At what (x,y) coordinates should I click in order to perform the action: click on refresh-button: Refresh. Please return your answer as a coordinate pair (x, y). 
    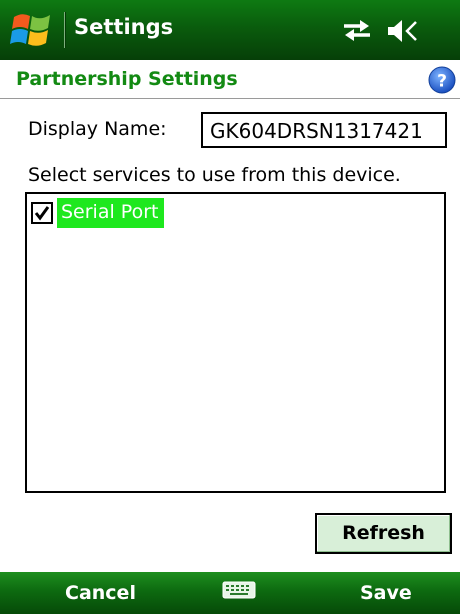
    Looking at the image, I should click on (383, 533).